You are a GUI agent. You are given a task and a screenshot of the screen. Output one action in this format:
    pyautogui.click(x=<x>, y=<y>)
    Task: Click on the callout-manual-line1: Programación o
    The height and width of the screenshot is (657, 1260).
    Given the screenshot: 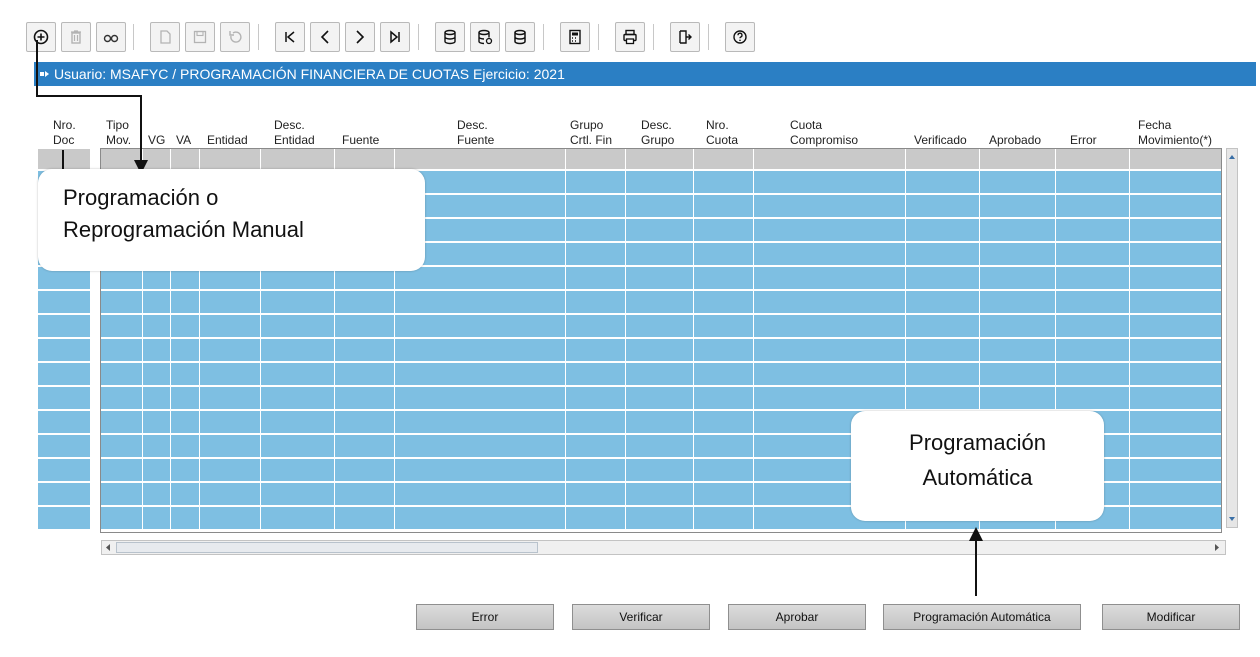 What is the action you would take?
    pyautogui.click(x=141, y=197)
    